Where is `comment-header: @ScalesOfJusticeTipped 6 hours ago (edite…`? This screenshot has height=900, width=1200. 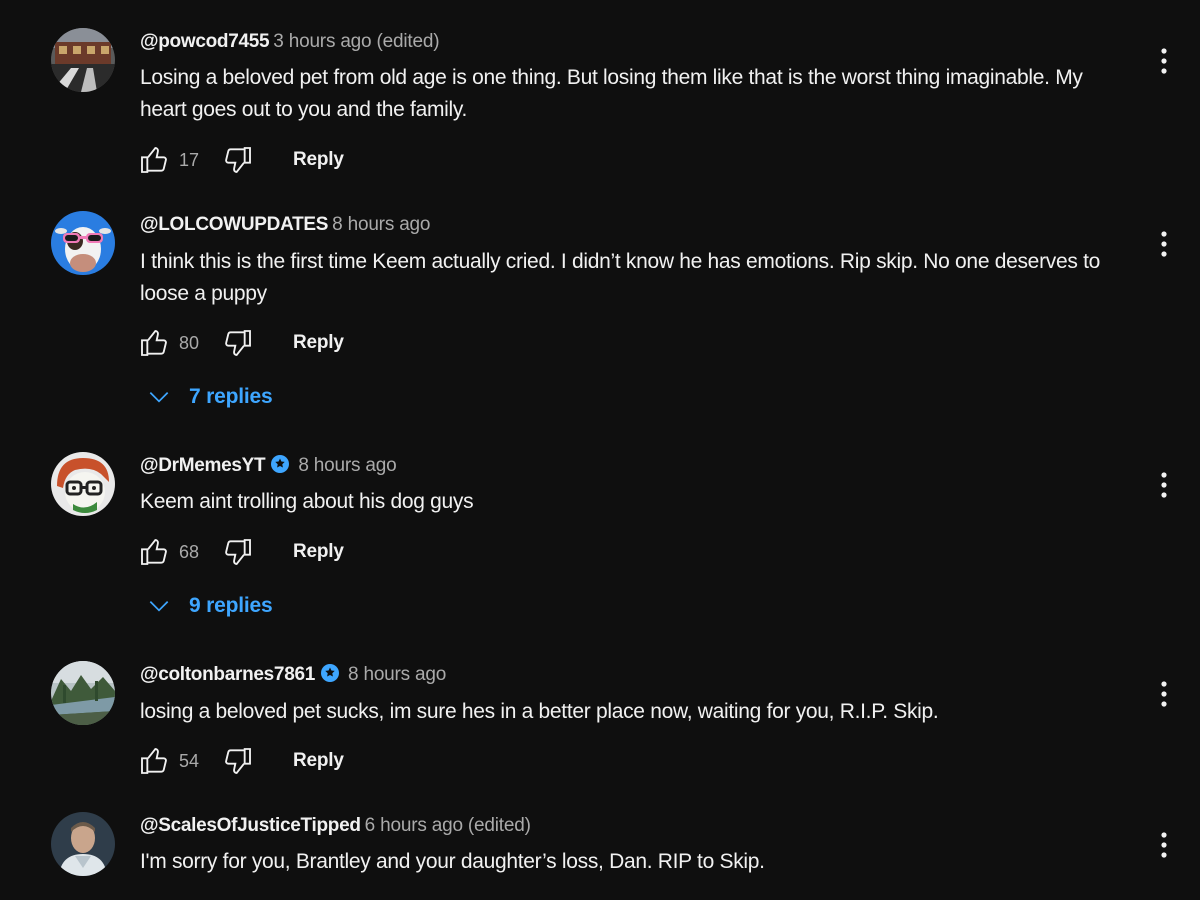 comment-header: @ScalesOfJusticeTipped 6 hours ago (edite… is located at coordinates (335, 826).